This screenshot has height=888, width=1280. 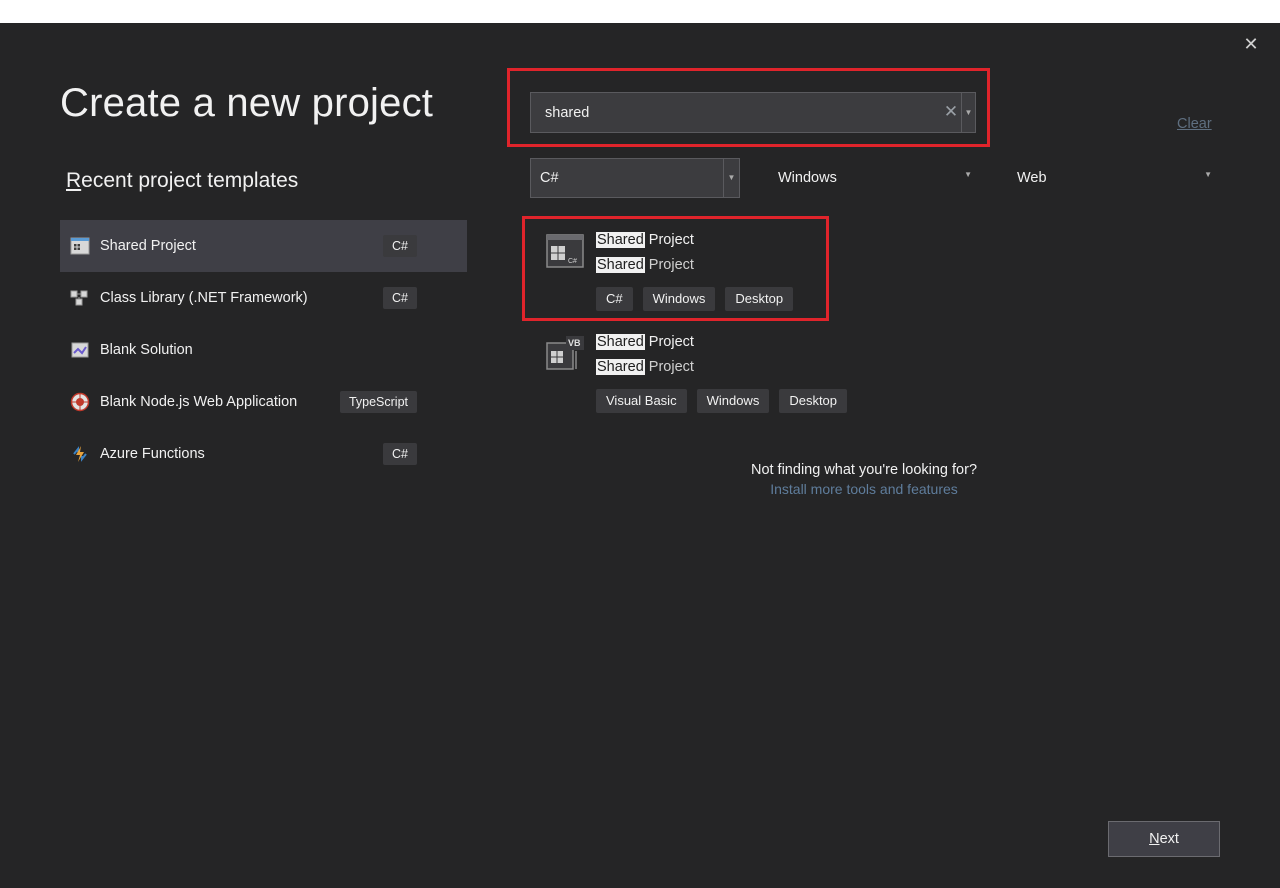 I want to click on tag-type: Desktop, so click(x=813, y=401).